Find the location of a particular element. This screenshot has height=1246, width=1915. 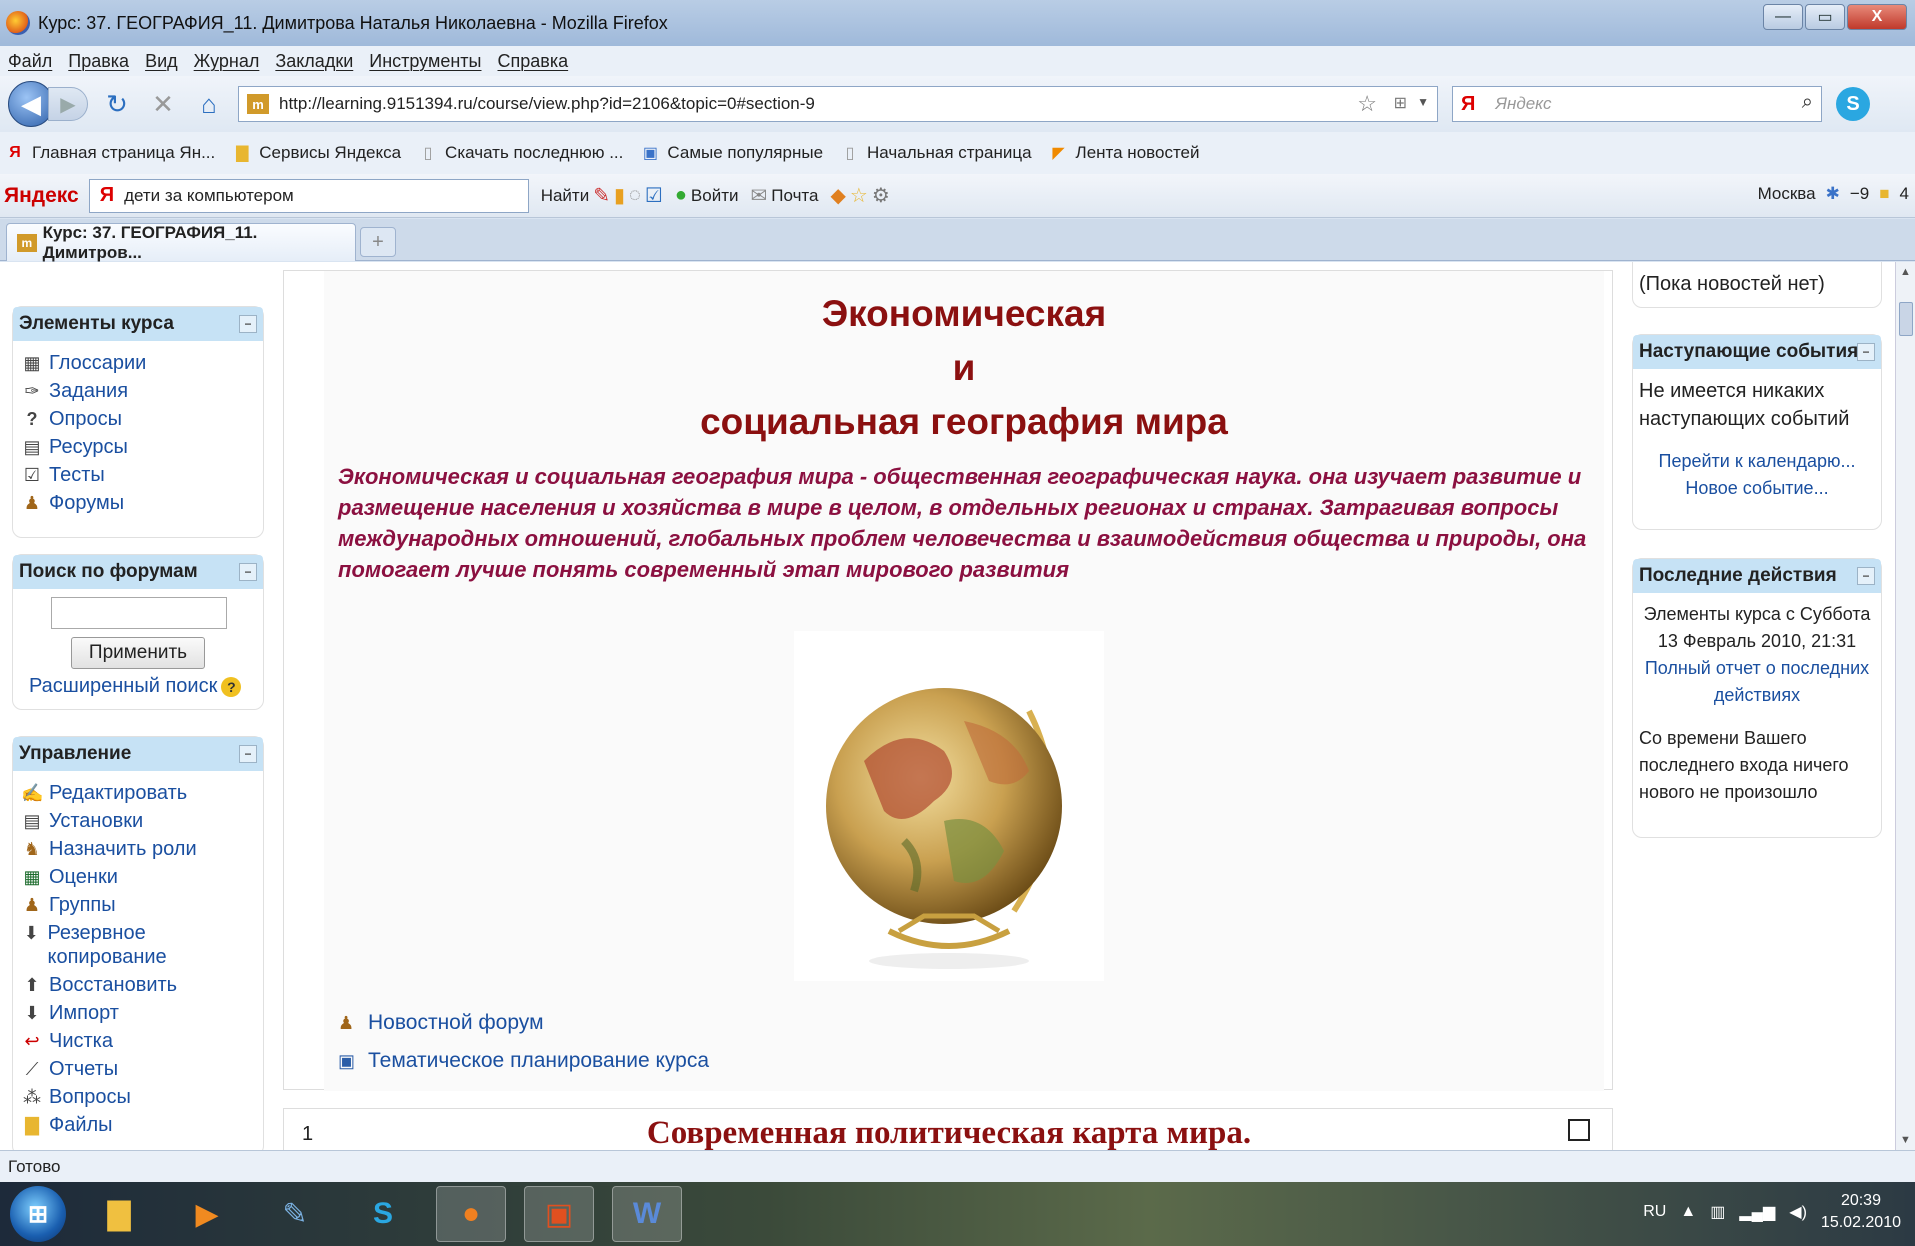

home-icon: ⌂ is located at coordinates (209, 104).